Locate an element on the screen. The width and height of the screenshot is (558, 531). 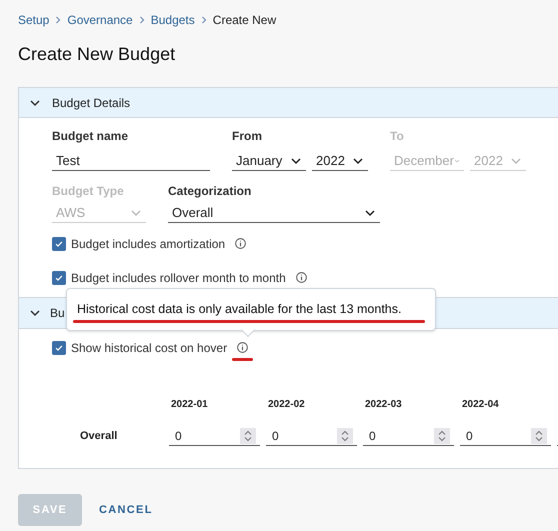
checkbox-label: Budget includes rollover month to month is located at coordinates (178, 278).